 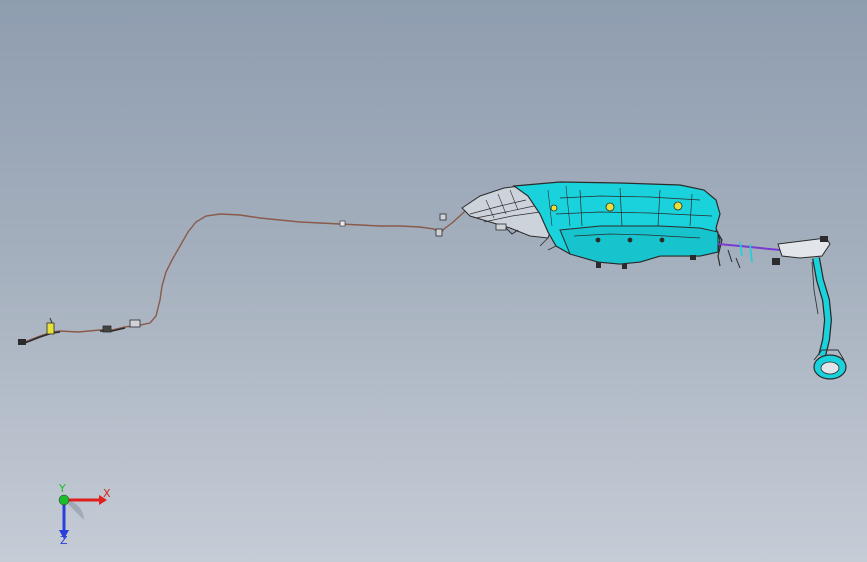 I want to click on vent-line, so click(x=749, y=255).